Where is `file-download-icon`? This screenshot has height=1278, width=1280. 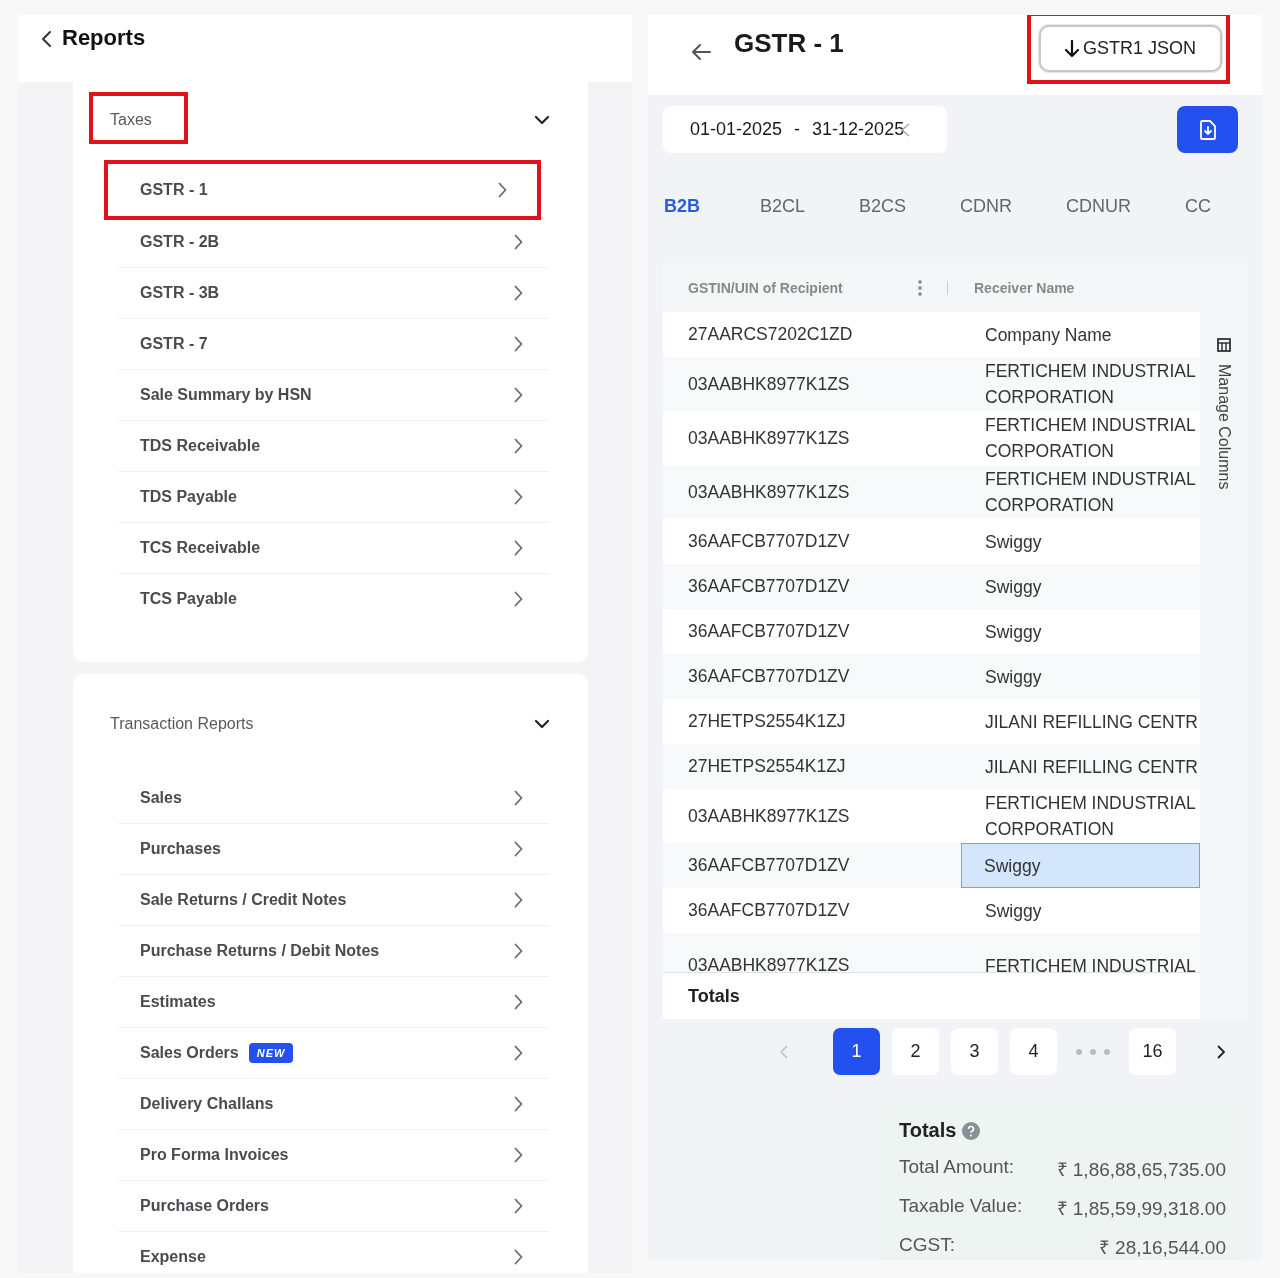
file-download-icon is located at coordinates (1207, 129).